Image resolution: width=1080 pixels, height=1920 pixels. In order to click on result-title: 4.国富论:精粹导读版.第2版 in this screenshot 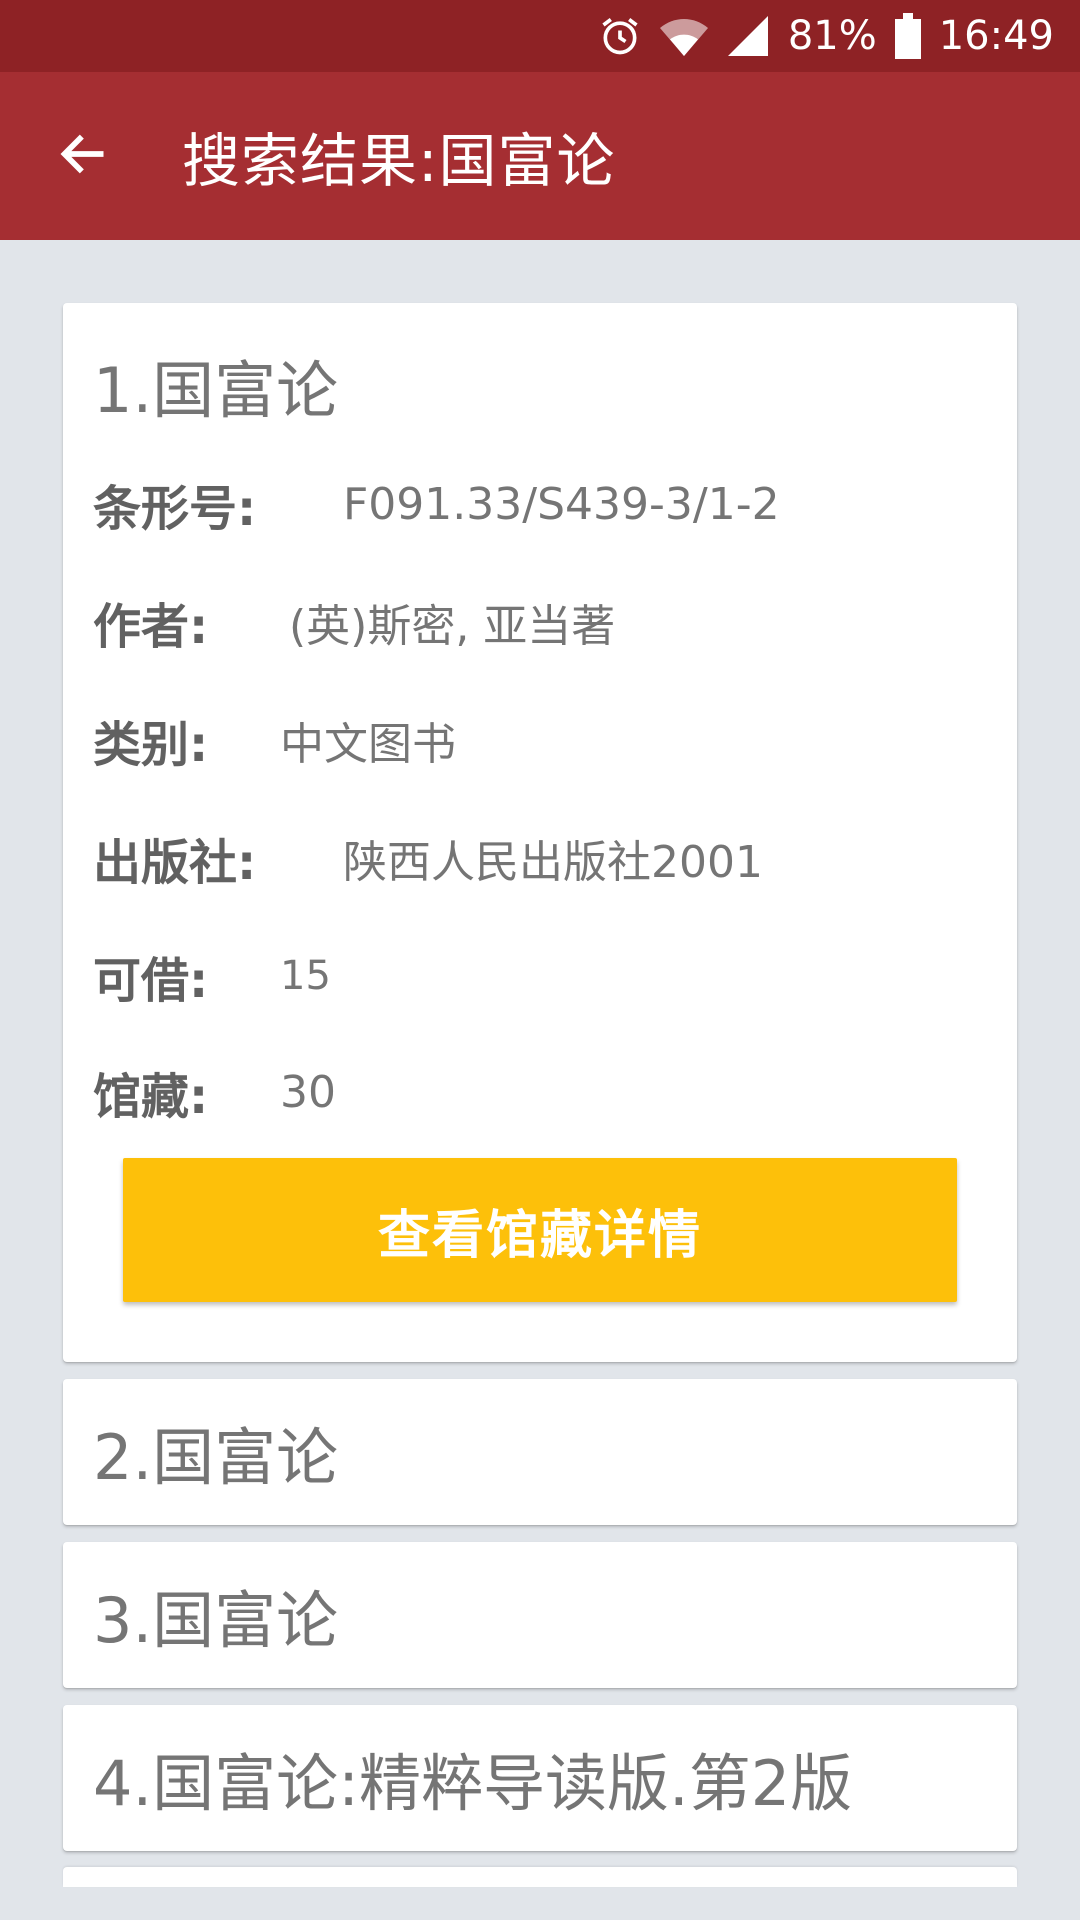, I will do `click(473, 1783)`.